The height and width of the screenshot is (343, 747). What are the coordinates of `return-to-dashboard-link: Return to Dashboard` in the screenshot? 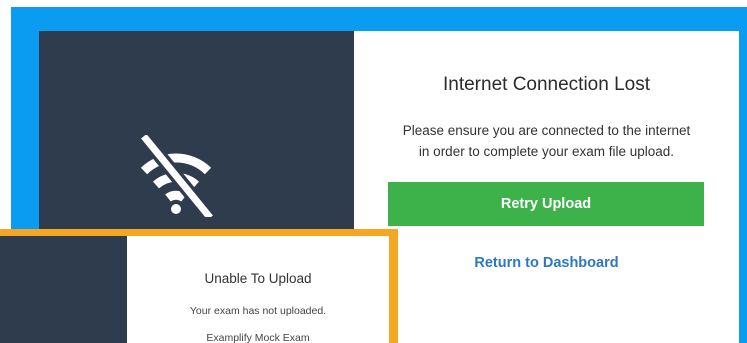 It's located at (546, 263).